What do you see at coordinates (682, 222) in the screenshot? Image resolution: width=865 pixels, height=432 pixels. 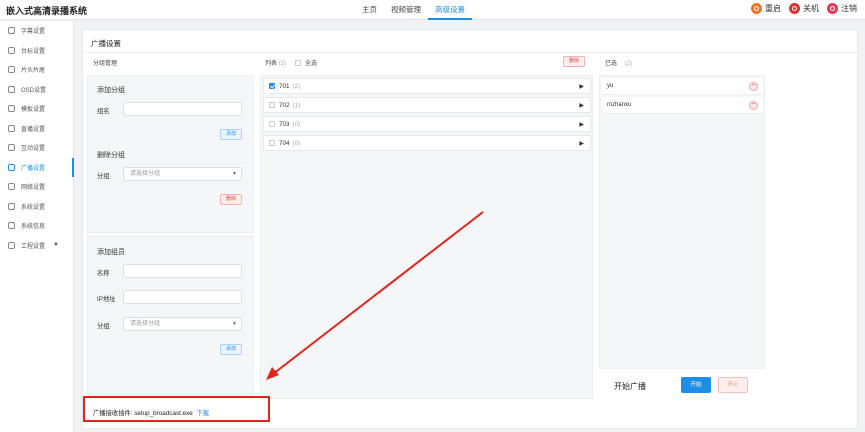 I see `selected-list: yu − mzhanxu −` at bounding box center [682, 222].